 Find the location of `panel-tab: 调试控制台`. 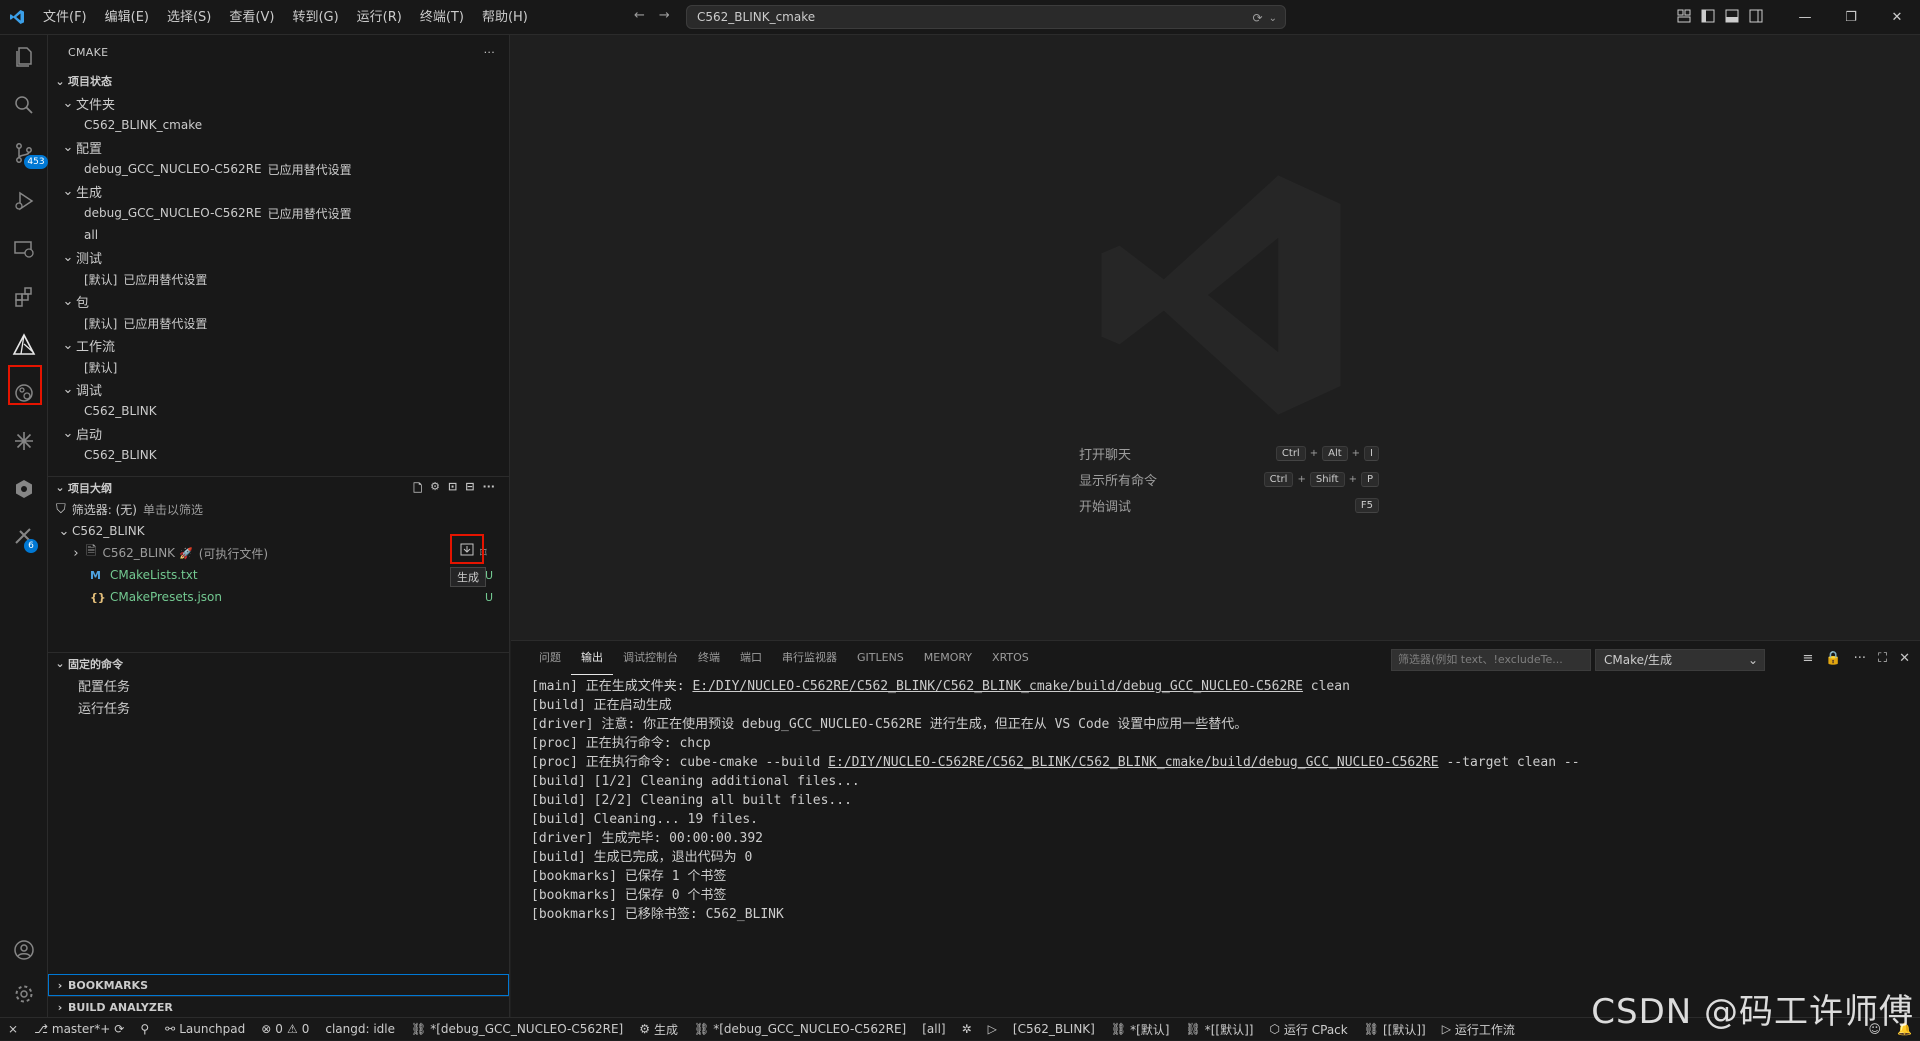

panel-tab: 调试控制台 is located at coordinates (650, 658).